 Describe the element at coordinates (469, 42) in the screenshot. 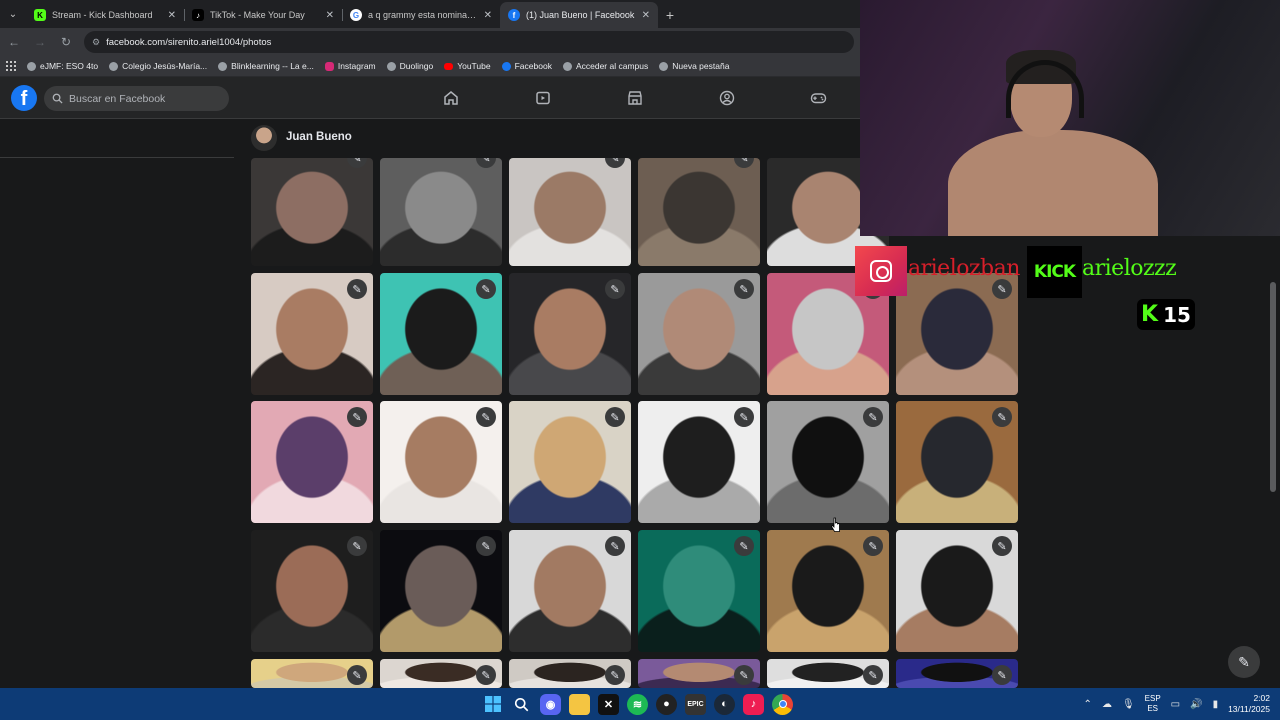

I see `address-bar: ⚙ facebook.com/sirenito.ariel1004/photos` at that location.